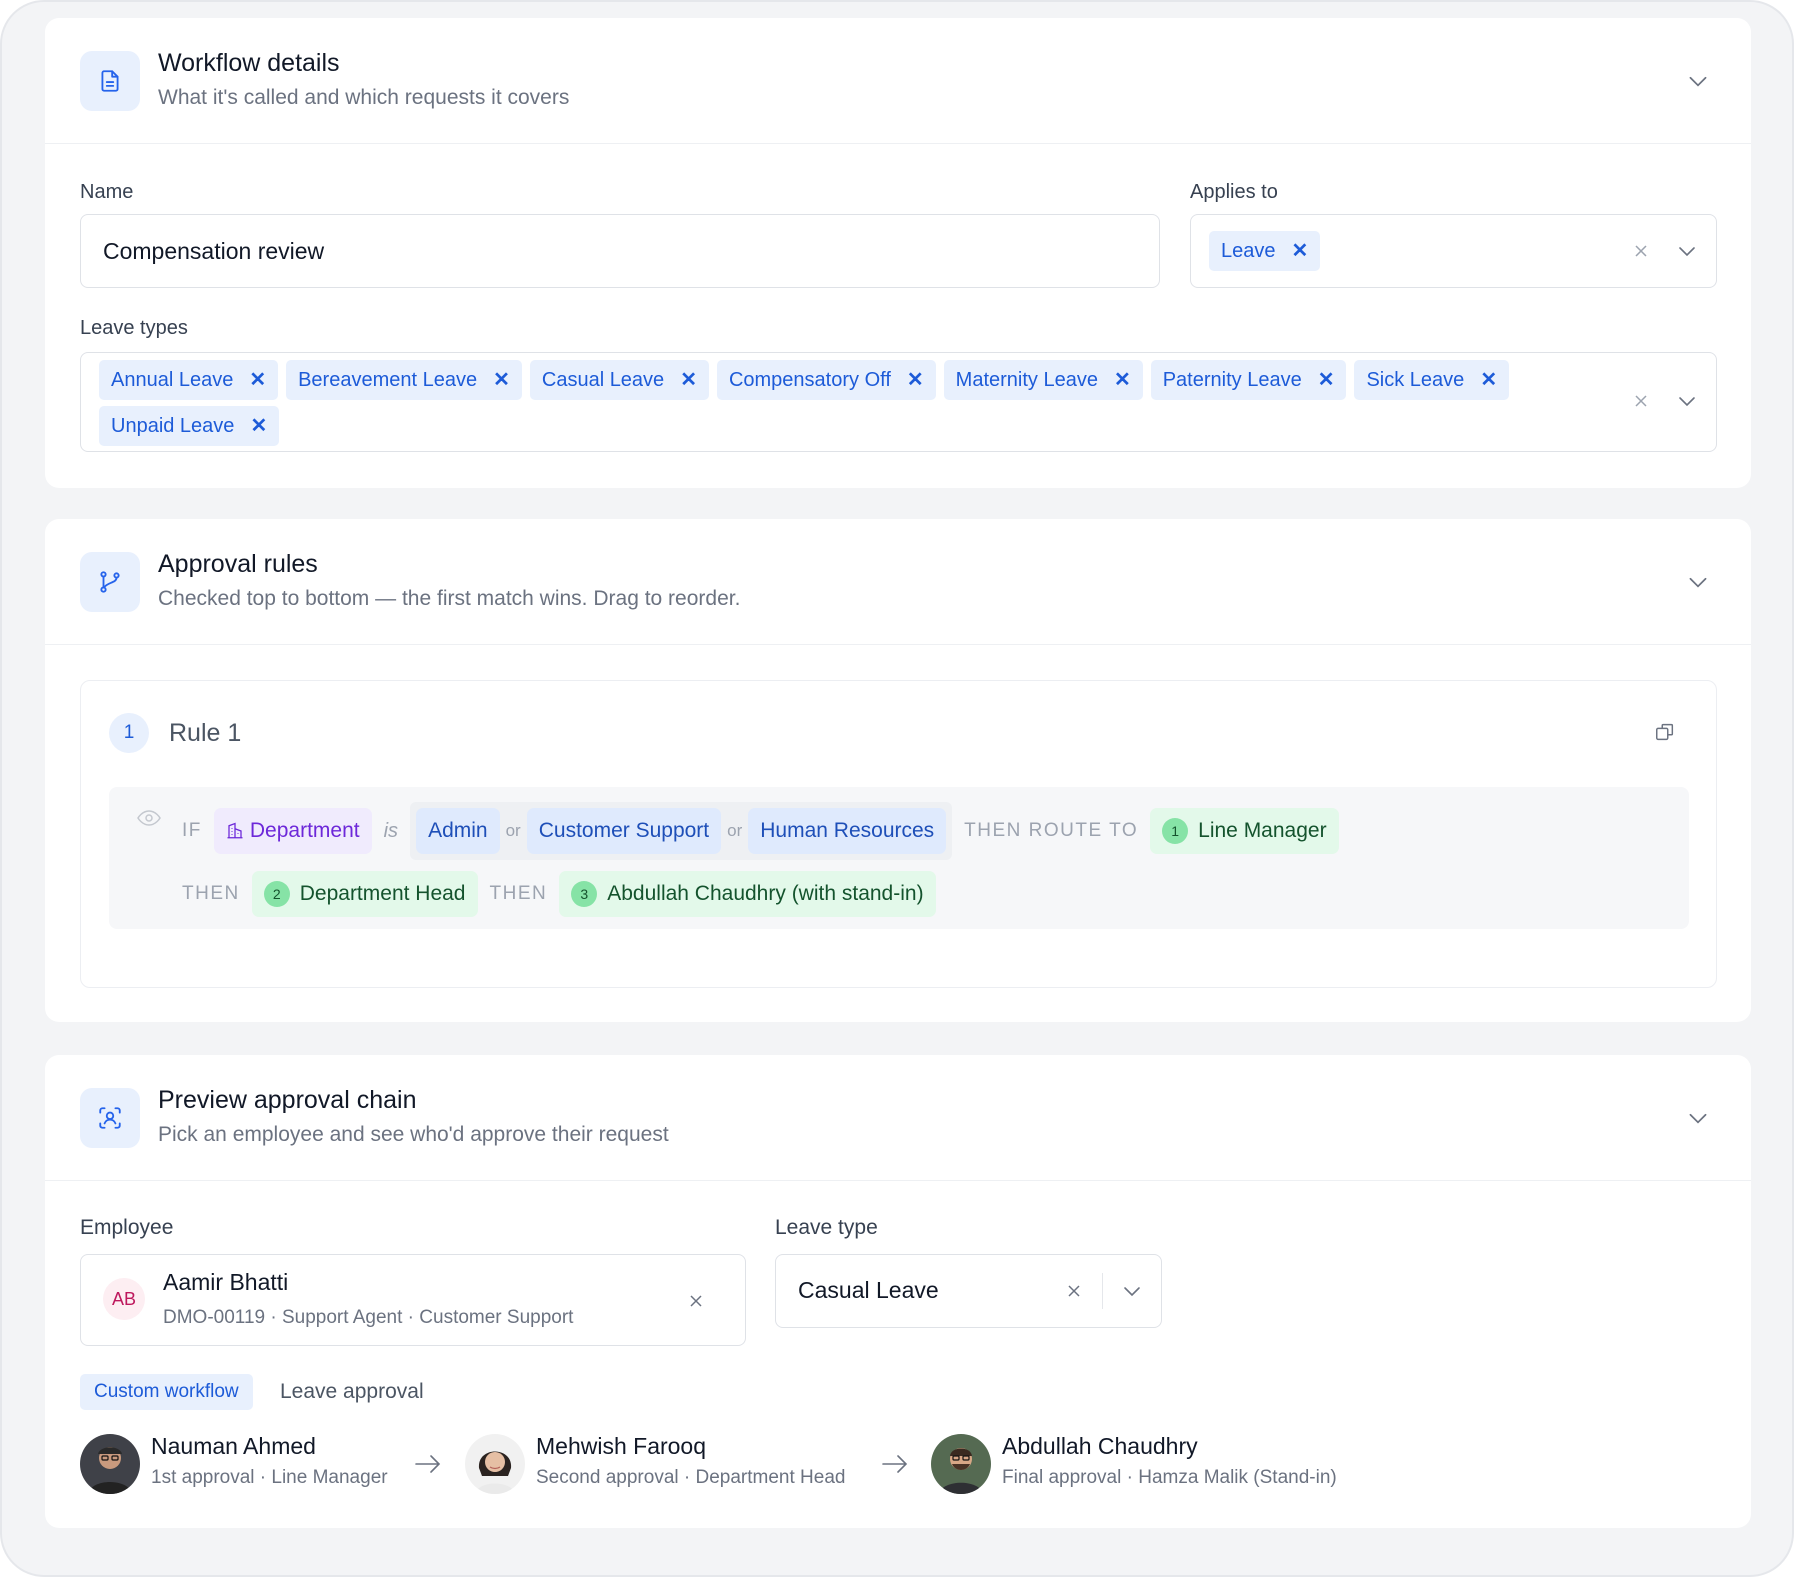 The width and height of the screenshot is (1794, 1577). What do you see at coordinates (110, 81) in the screenshot?
I see `document-icon` at bounding box center [110, 81].